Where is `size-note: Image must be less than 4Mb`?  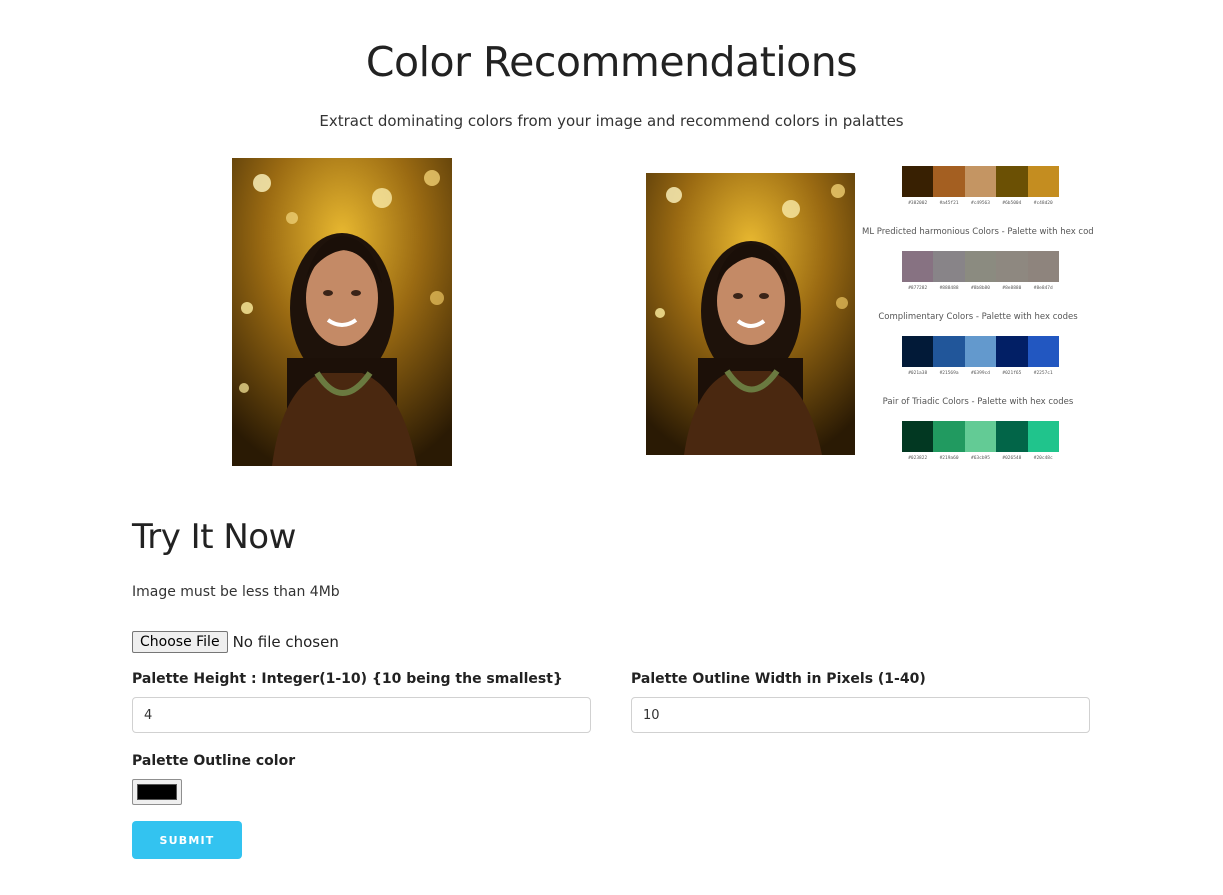
size-note: Image must be less than 4Mb is located at coordinates (236, 592).